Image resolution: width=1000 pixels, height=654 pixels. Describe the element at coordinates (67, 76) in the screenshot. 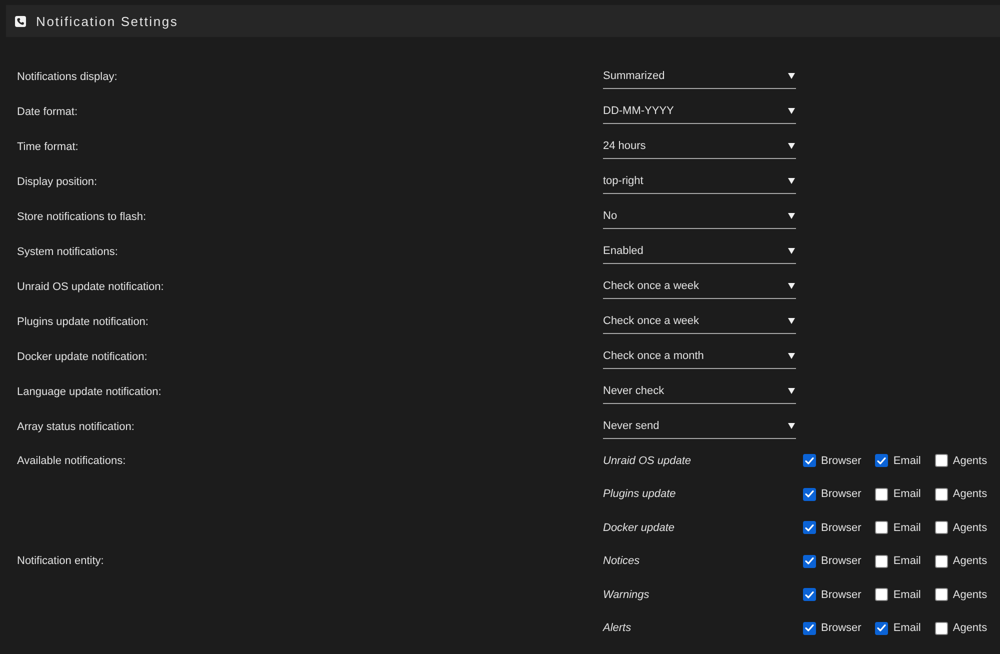

I see `setting-label: Notifications display:` at that location.